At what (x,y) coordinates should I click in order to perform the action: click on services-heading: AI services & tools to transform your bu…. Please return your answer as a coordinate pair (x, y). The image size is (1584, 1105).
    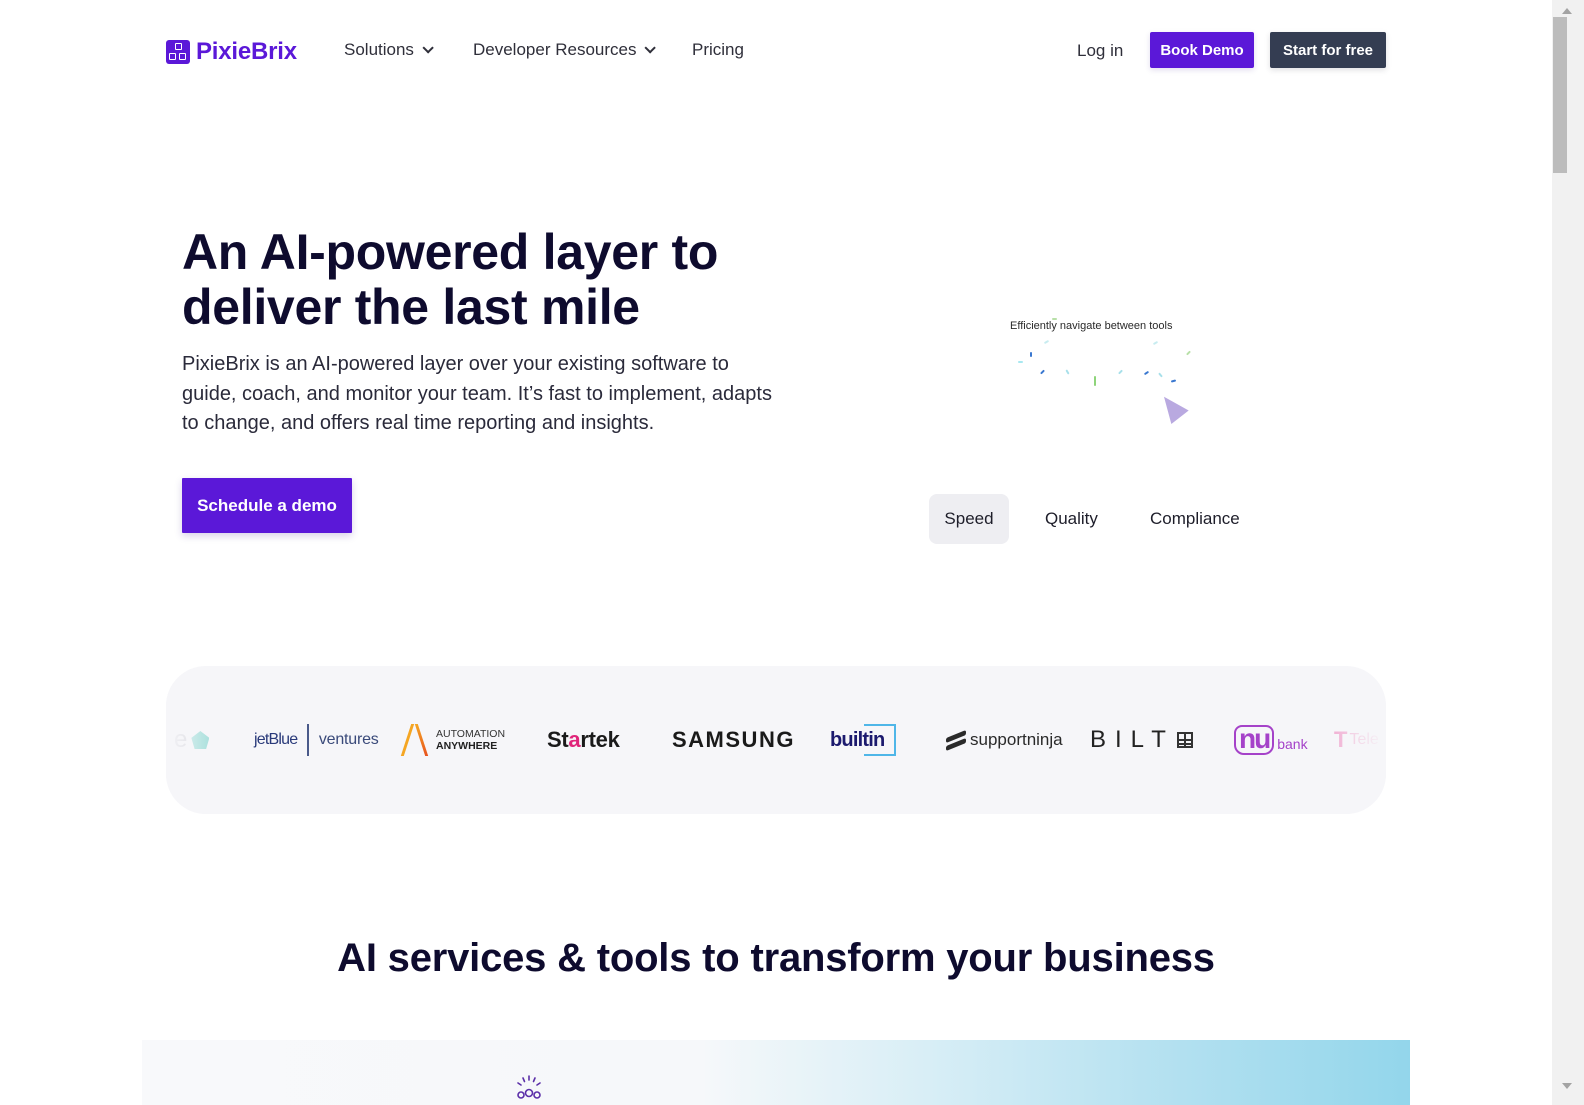
    Looking at the image, I should click on (776, 958).